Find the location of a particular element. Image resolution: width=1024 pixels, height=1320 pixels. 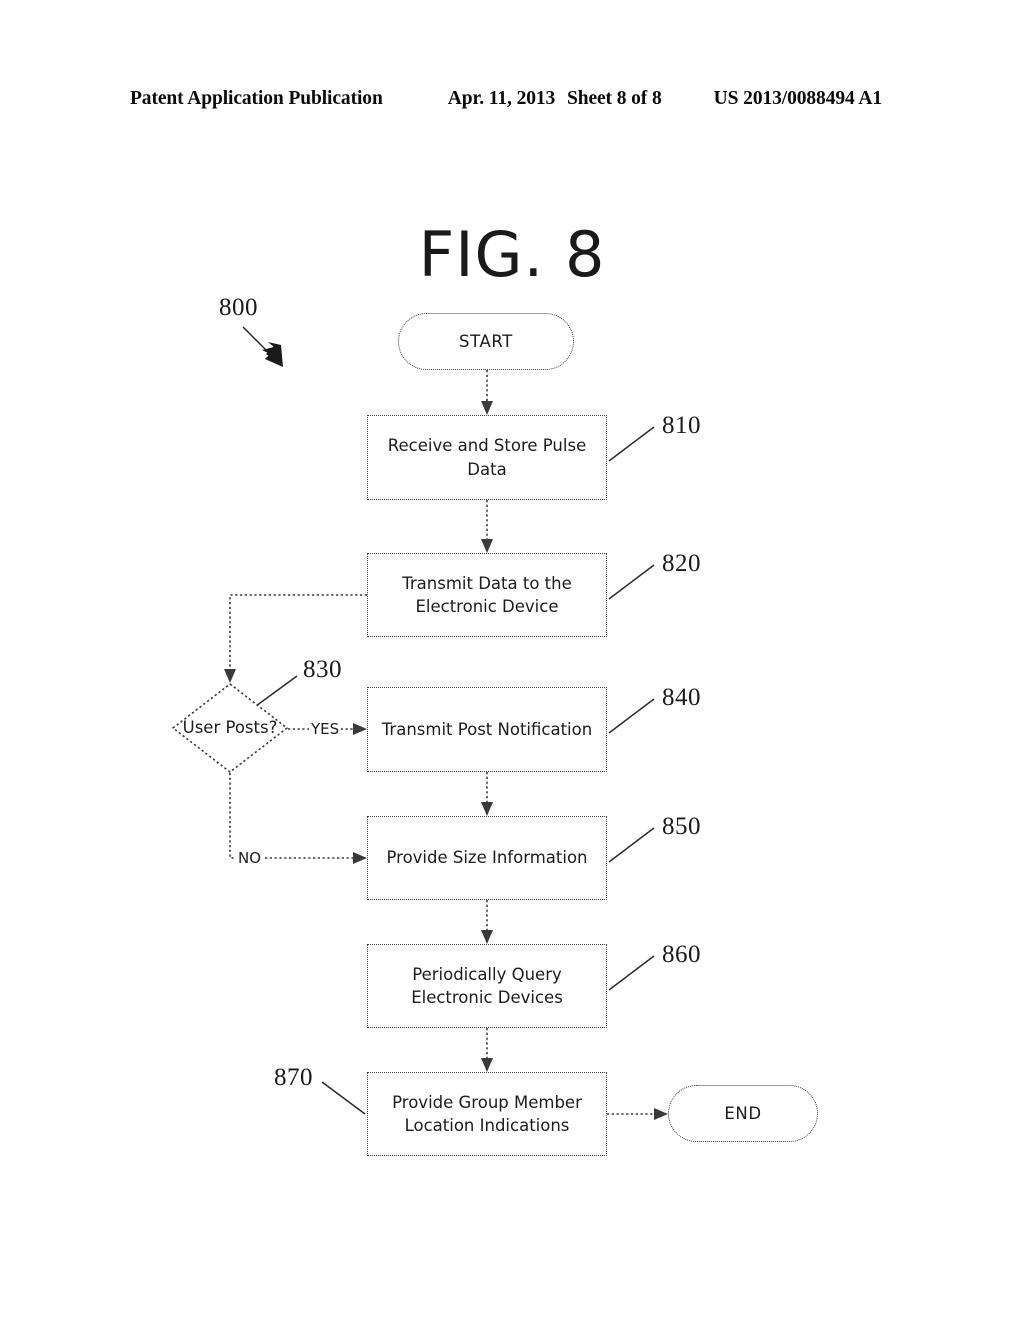

figure-title: FIG. 8 is located at coordinates (512, 254).